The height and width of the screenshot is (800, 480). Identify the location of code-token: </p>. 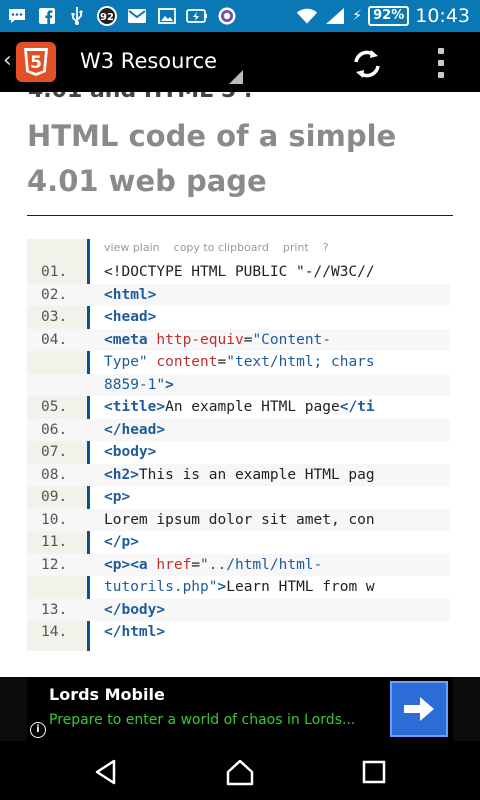
(121, 542).